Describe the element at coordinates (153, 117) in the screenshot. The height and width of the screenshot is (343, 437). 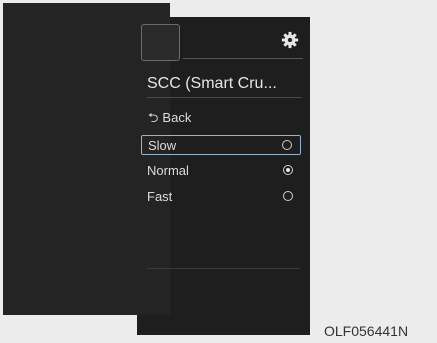
I see `back-arrow-icon: ⮌` at that location.